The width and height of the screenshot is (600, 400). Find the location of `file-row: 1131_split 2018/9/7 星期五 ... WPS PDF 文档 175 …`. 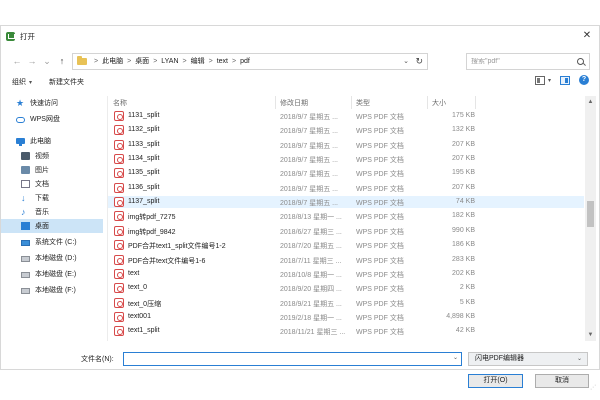

file-row: 1131_split 2018/9/7 星期五 ... WPS PDF 文档 175 … is located at coordinates (346, 116).